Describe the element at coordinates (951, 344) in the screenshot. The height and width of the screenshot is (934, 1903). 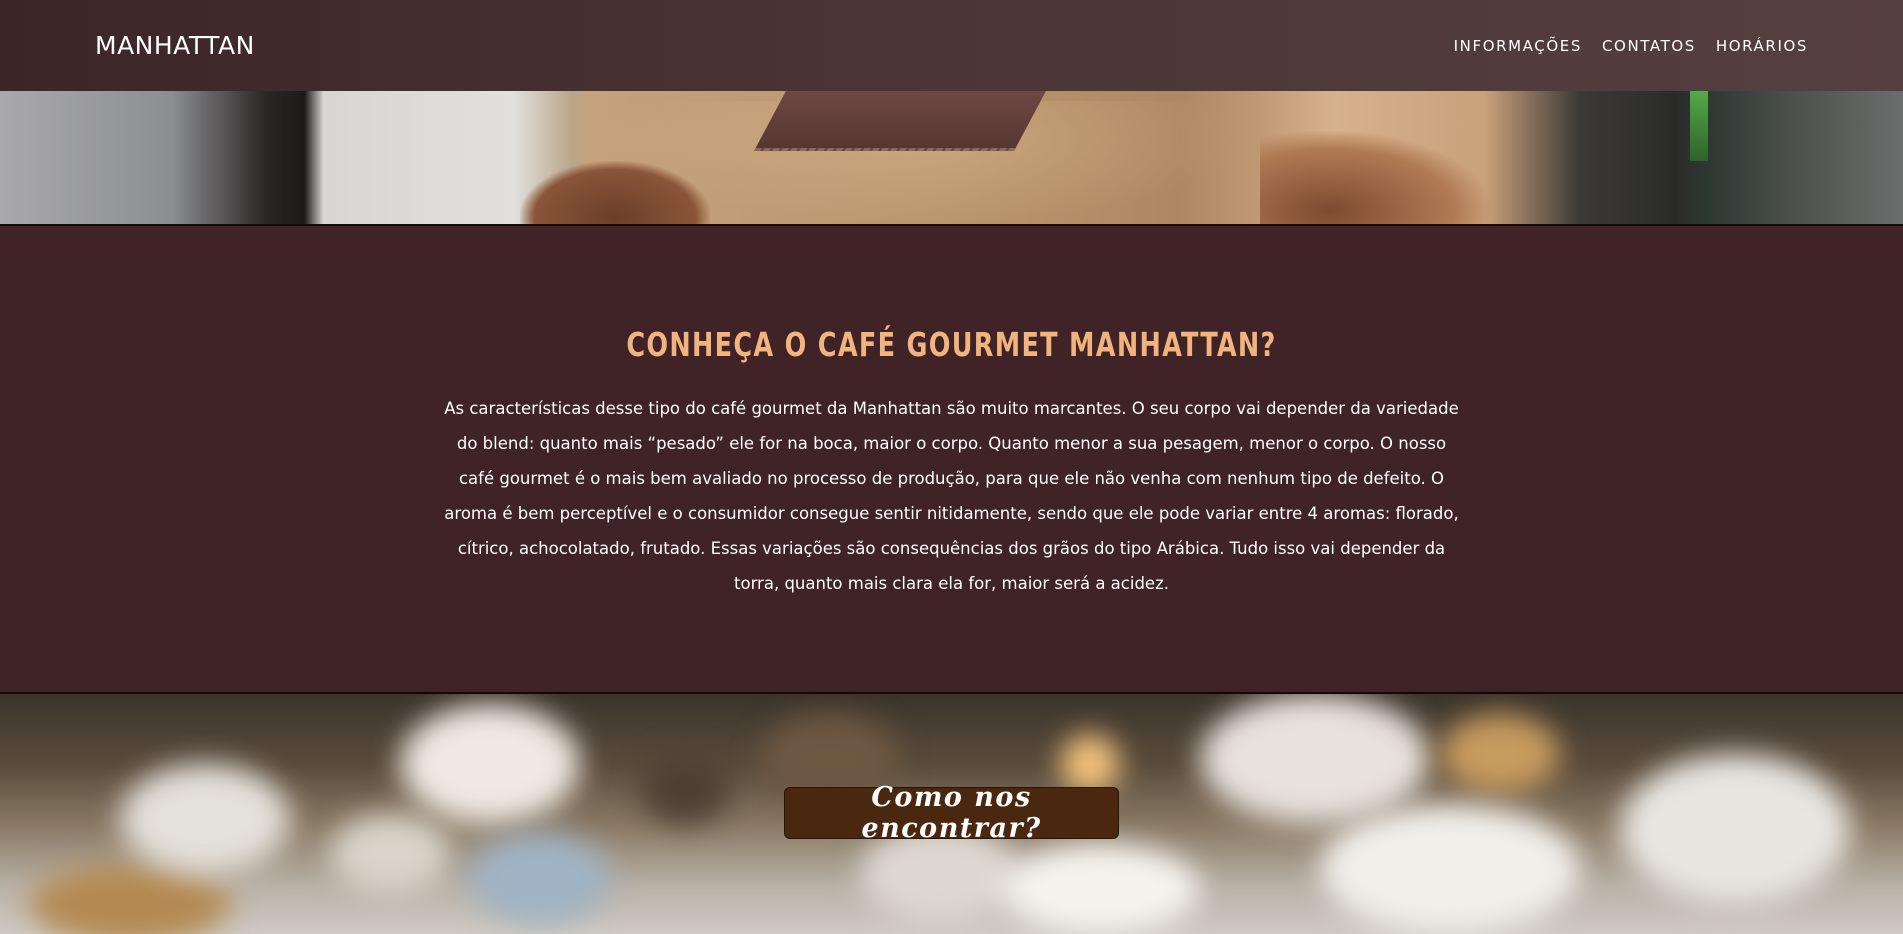
I see `section-title: CONHEÇA O CAFÉ GOURMET MANHATTAN?` at that location.